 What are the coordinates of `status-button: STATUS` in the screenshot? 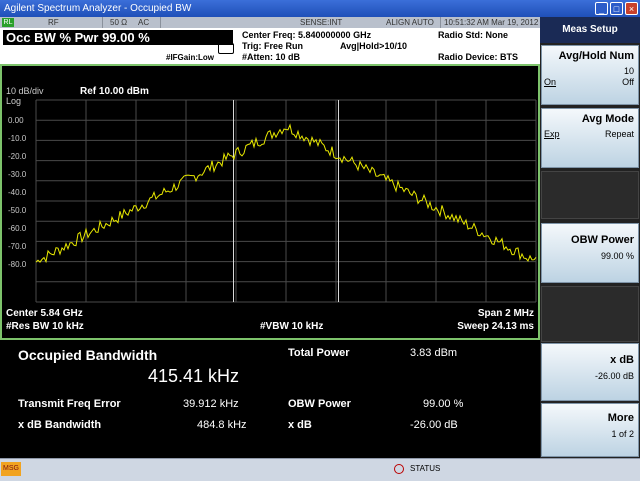 It's located at (417, 469).